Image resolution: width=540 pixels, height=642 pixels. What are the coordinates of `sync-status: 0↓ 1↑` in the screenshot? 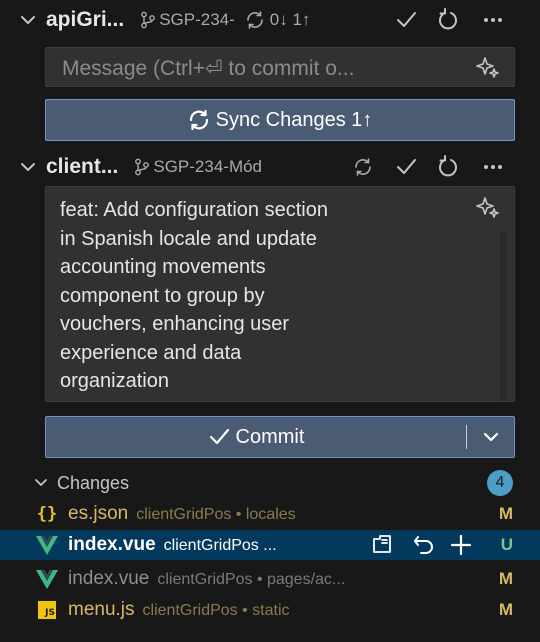 It's located at (278, 20).